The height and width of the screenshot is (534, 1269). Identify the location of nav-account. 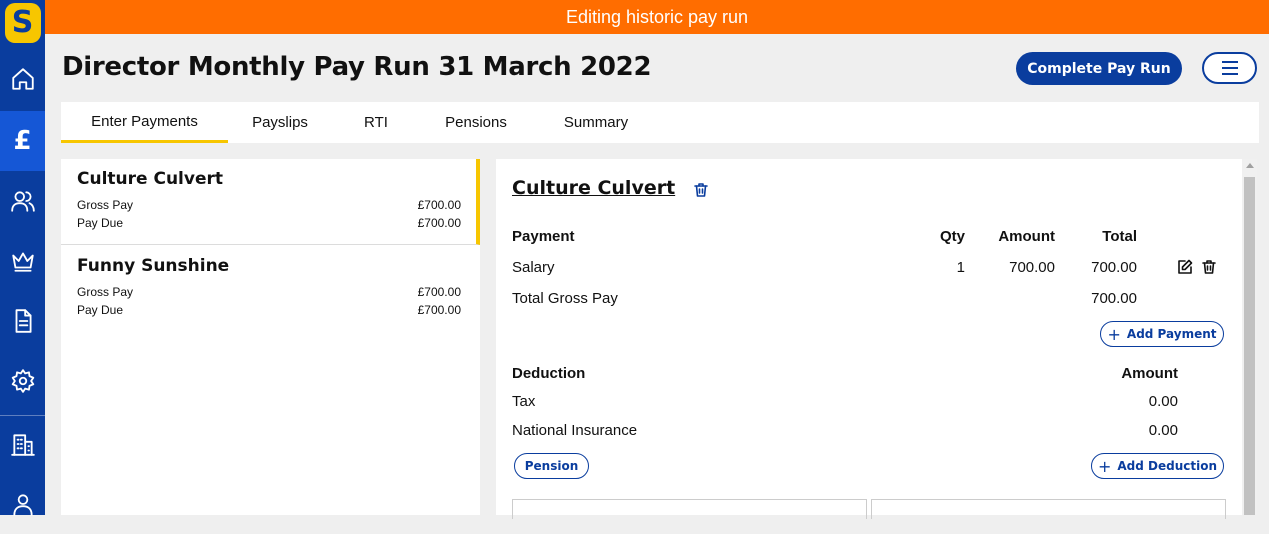
(22, 504).